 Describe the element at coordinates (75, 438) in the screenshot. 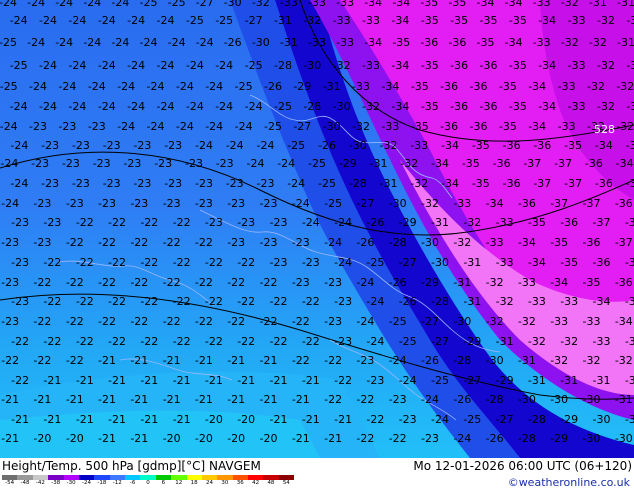

I see `temperature-label: -20` at that location.